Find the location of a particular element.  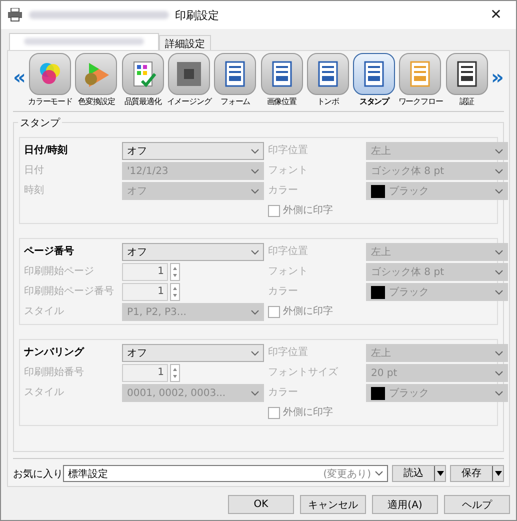

dialog-button: 適用(A) is located at coordinates (405, 504).